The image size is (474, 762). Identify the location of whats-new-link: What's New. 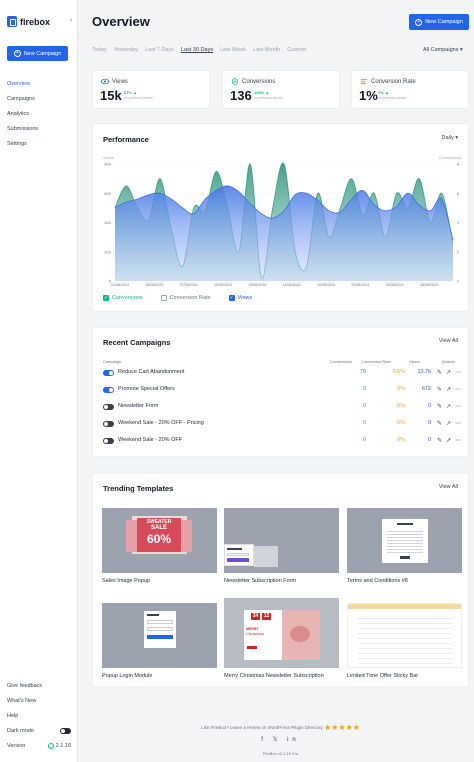
(21, 701).